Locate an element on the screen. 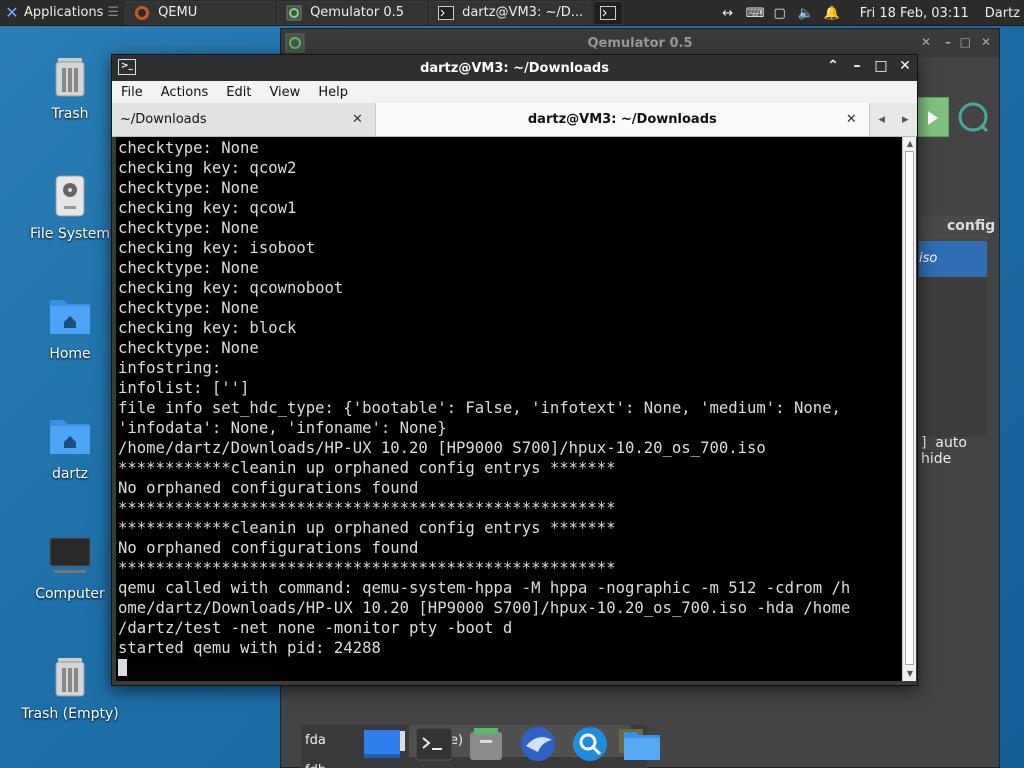  applications-menu: ✕ Applications ☰ is located at coordinates (61, 13).